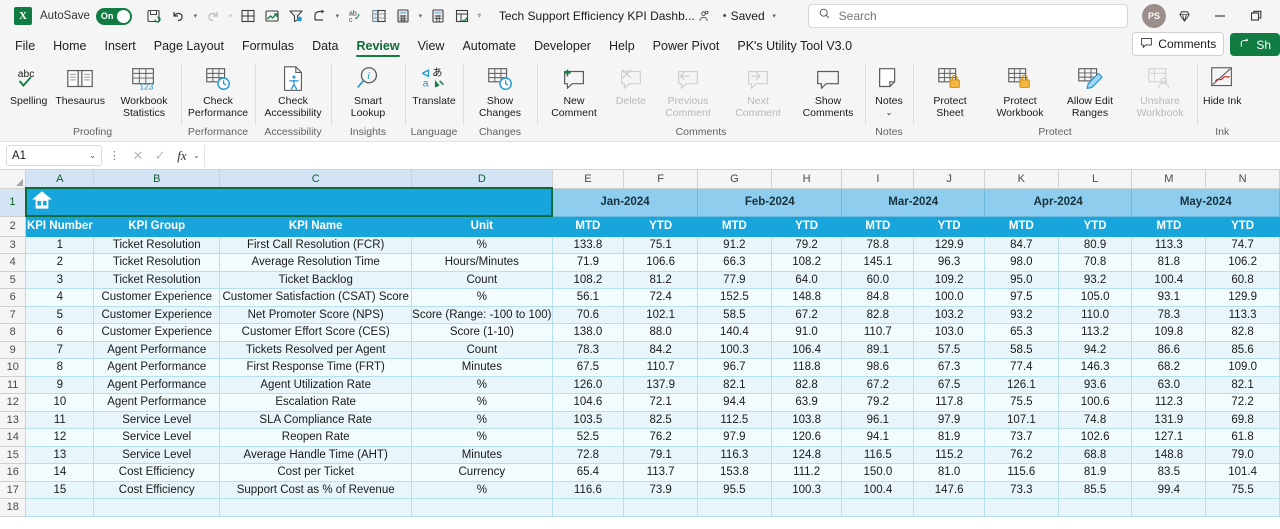  What do you see at coordinates (660, 437) in the screenshot?
I see `cell-value: 76.2` at bounding box center [660, 437].